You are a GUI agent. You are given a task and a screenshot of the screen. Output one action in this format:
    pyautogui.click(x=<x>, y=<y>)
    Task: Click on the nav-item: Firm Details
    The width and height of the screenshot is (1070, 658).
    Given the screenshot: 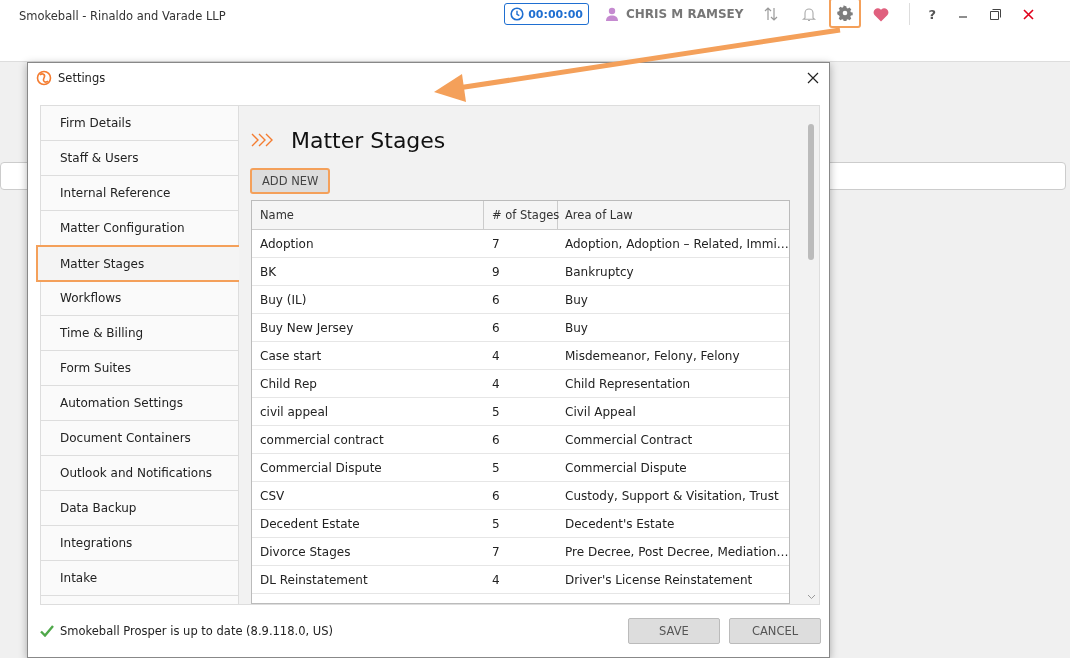 What is the action you would take?
    pyautogui.click(x=139, y=123)
    